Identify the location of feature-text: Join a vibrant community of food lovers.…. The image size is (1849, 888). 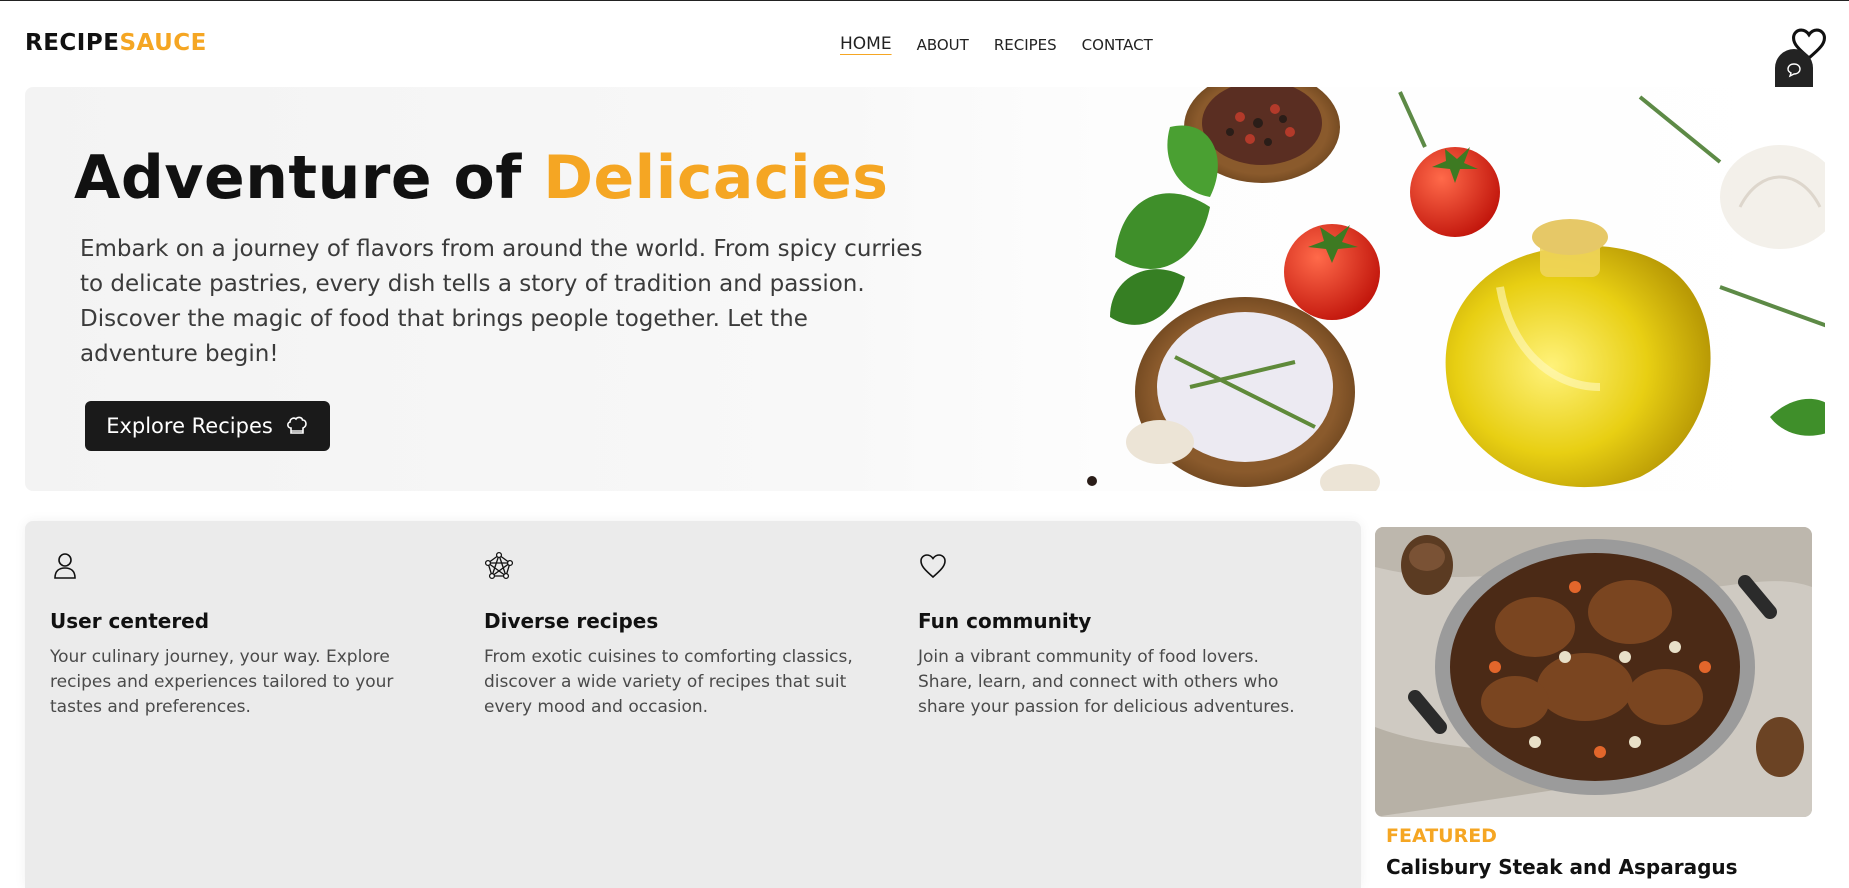
(1106, 682).